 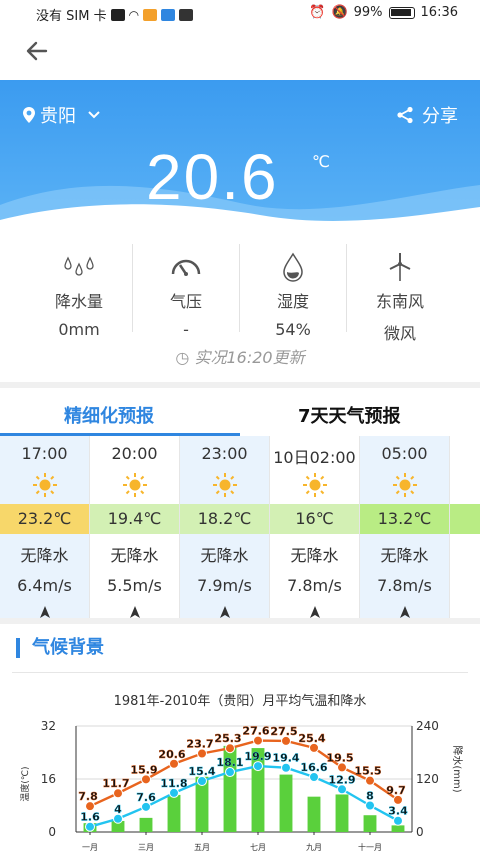 What do you see at coordinates (186, 14) in the screenshot?
I see `send-icon` at bounding box center [186, 14].